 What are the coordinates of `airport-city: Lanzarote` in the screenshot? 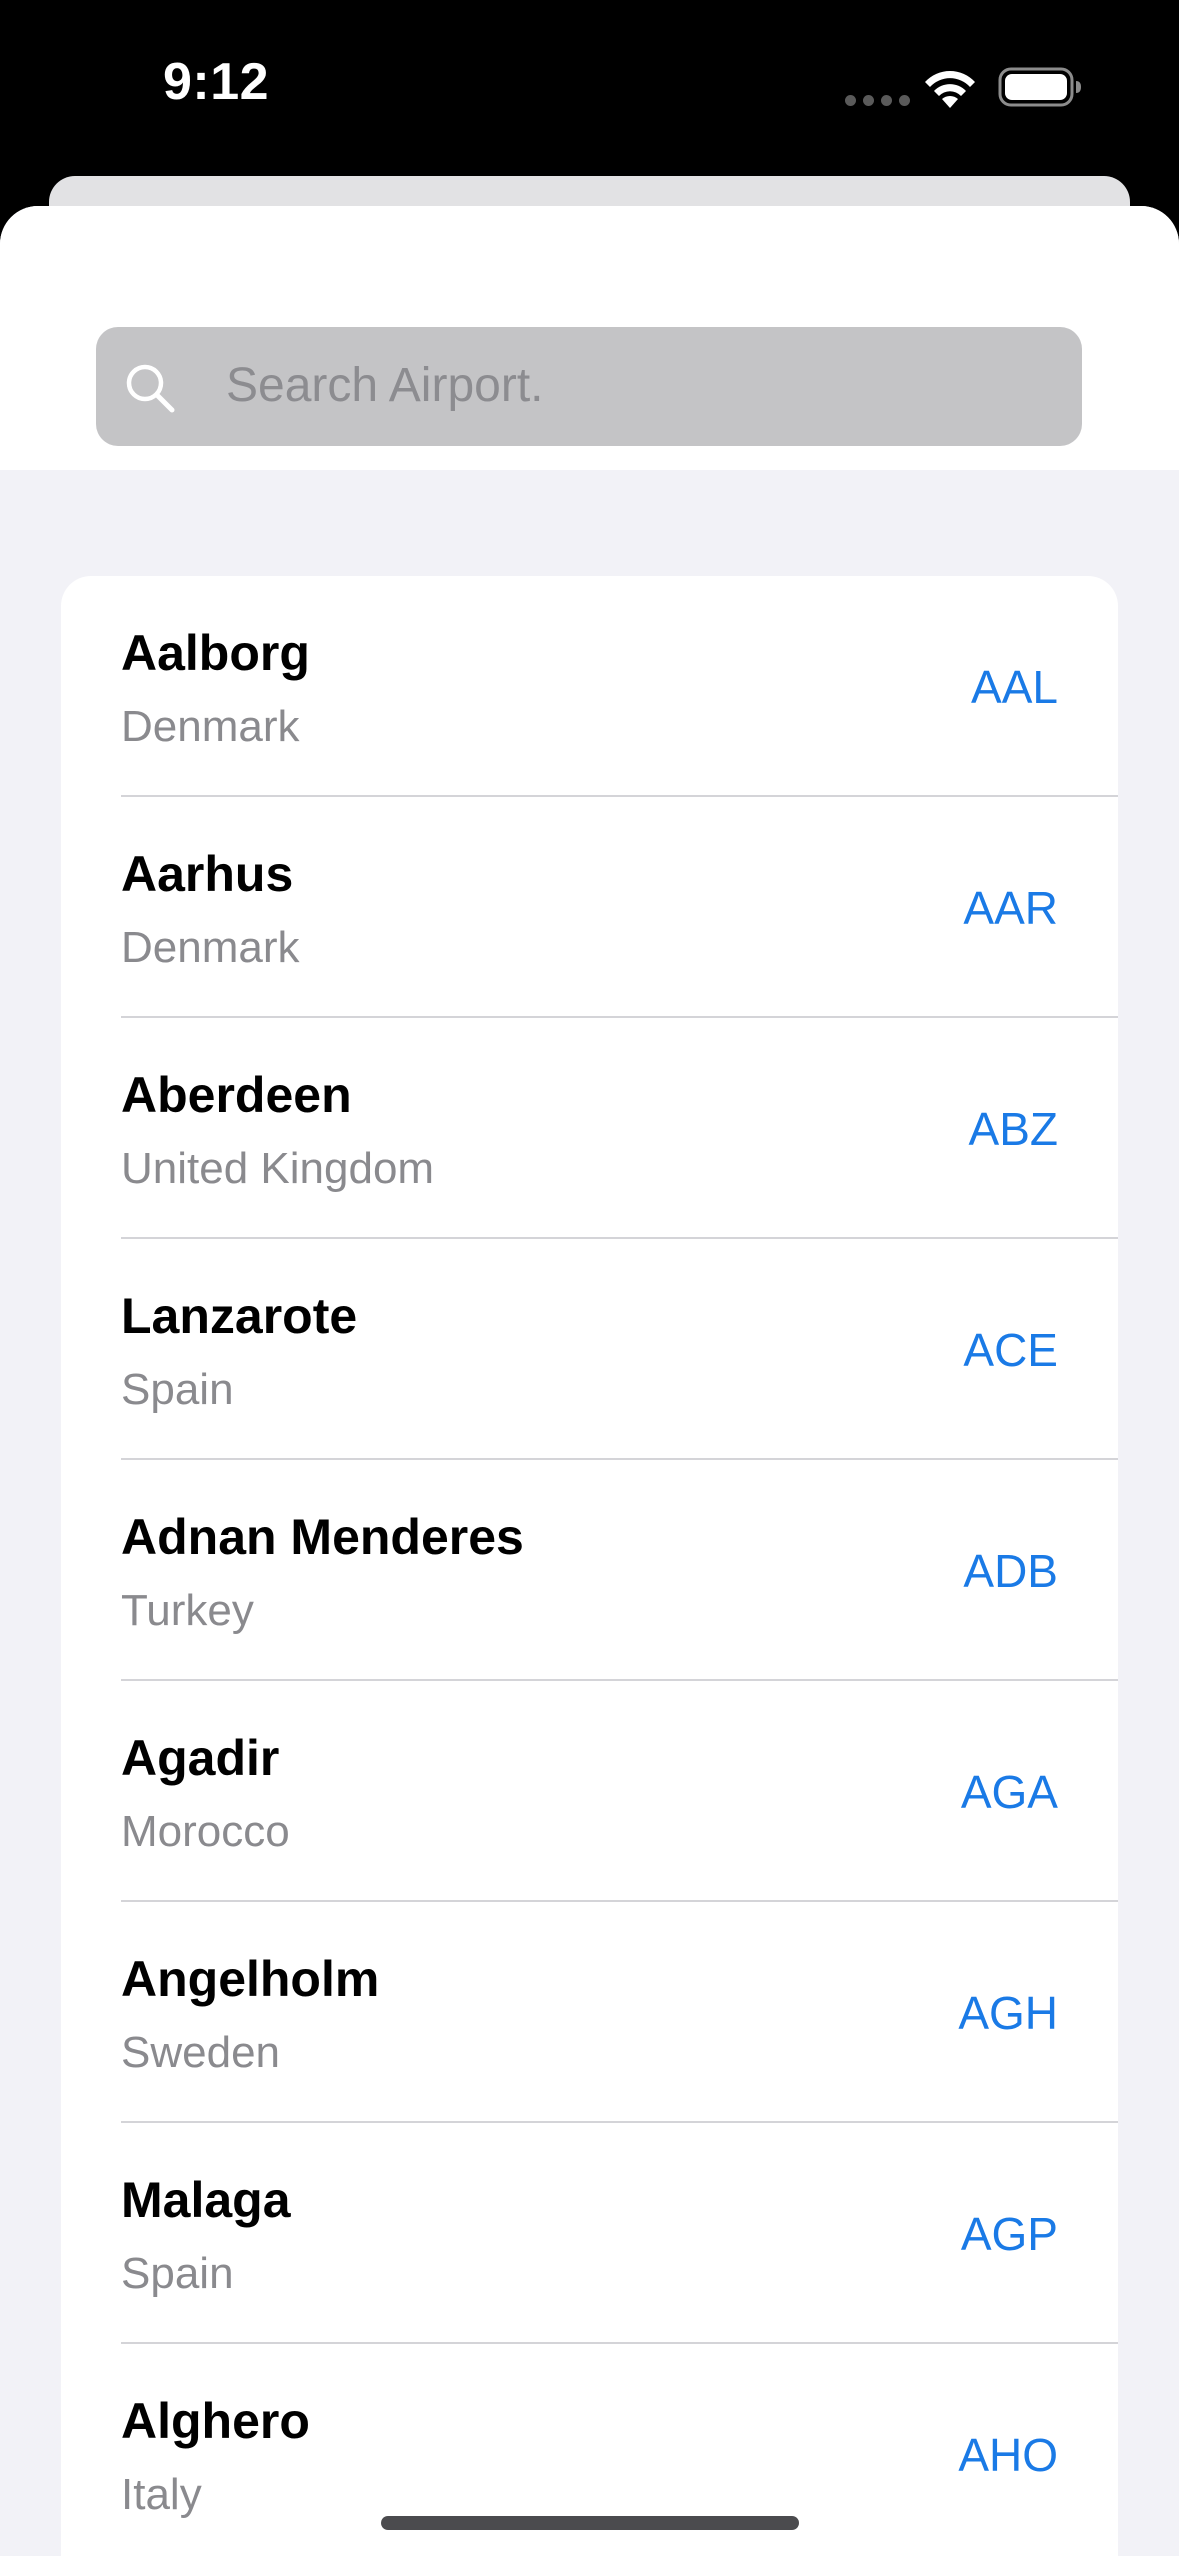 It's located at (239, 1316).